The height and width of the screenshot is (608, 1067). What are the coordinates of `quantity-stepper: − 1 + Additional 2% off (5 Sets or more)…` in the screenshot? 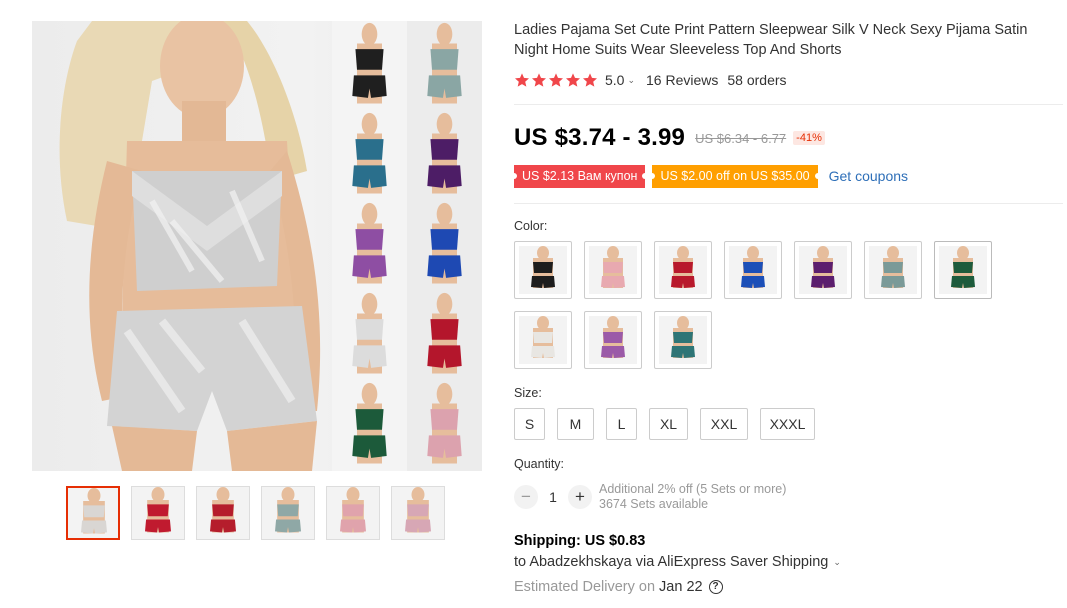 It's located at (650, 497).